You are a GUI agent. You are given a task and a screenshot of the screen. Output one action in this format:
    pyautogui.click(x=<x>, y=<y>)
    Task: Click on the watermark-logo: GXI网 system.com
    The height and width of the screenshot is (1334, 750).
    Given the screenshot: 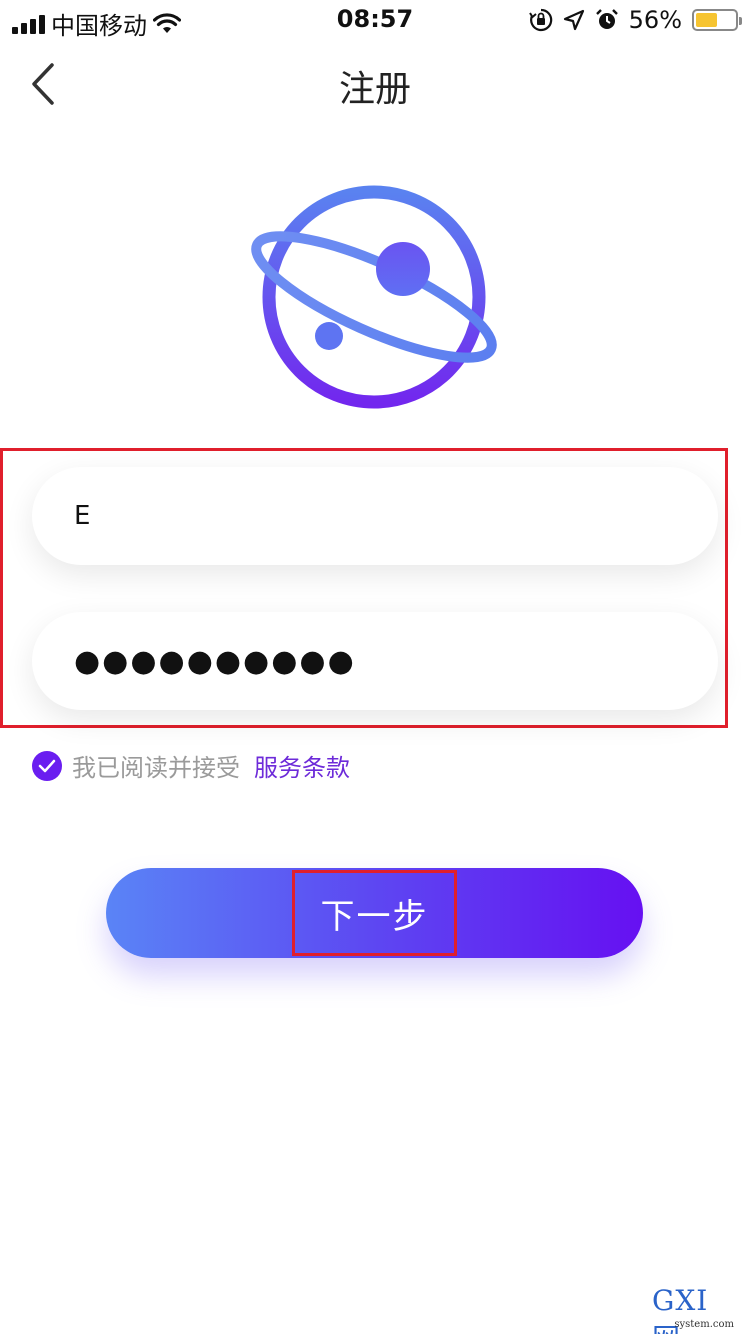 What is the action you would take?
    pyautogui.click(x=698, y=1309)
    